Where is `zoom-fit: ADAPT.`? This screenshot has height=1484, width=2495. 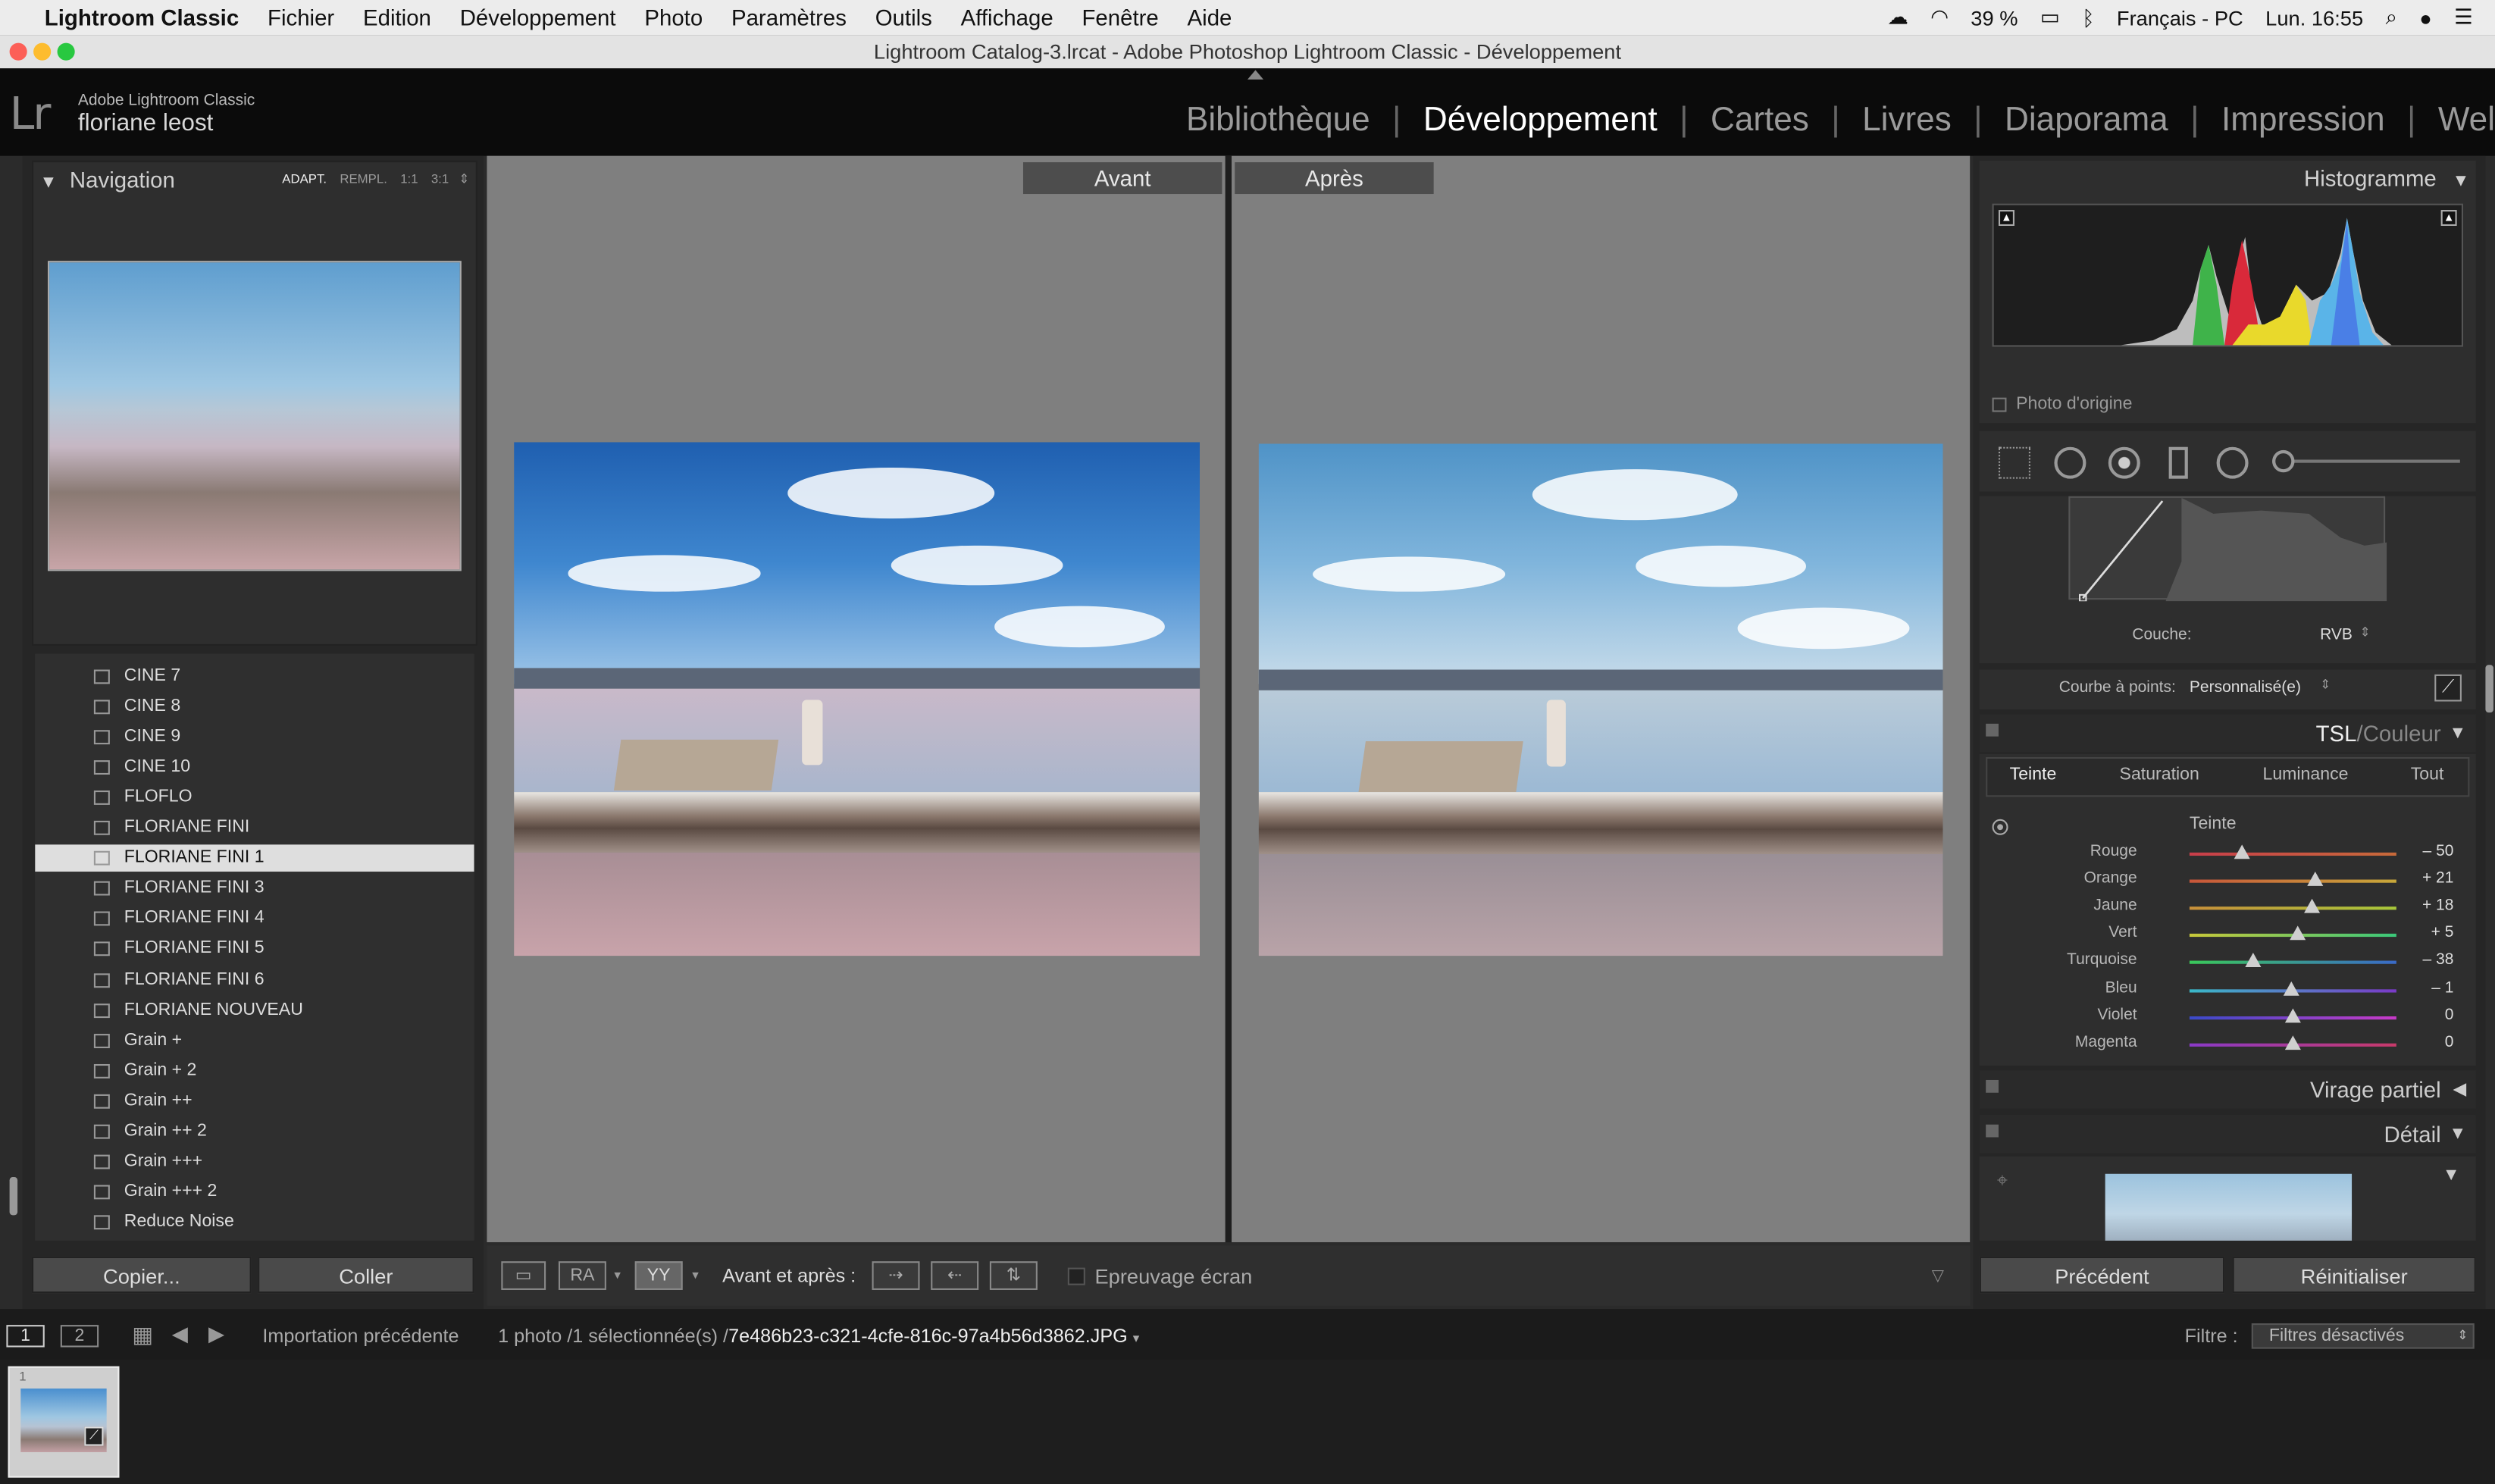
zoom-fit: ADAPT. is located at coordinates (305, 179).